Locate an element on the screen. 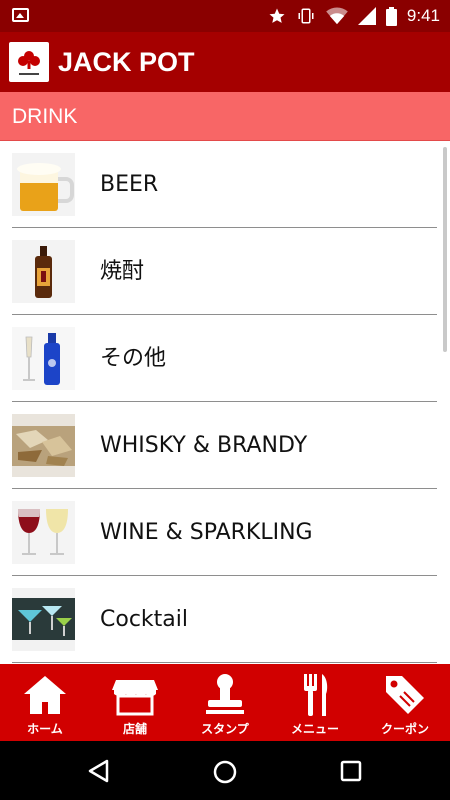 This screenshot has height=800, width=450. tab-stamp: スタンプ is located at coordinates (225, 702).